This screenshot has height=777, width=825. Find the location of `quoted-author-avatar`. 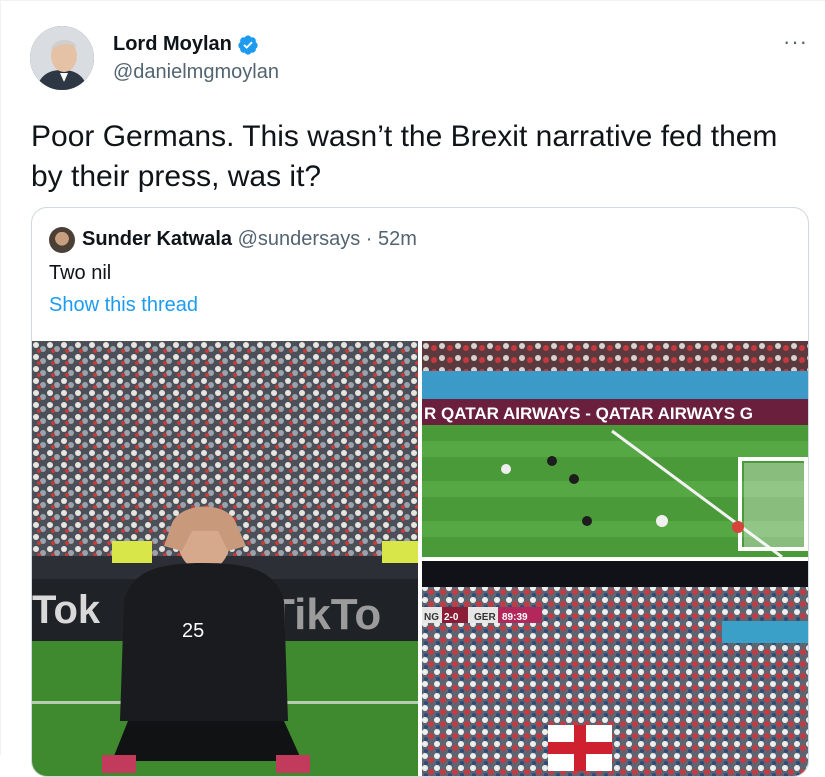

quoted-author-avatar is located at coordinates (62, 240).